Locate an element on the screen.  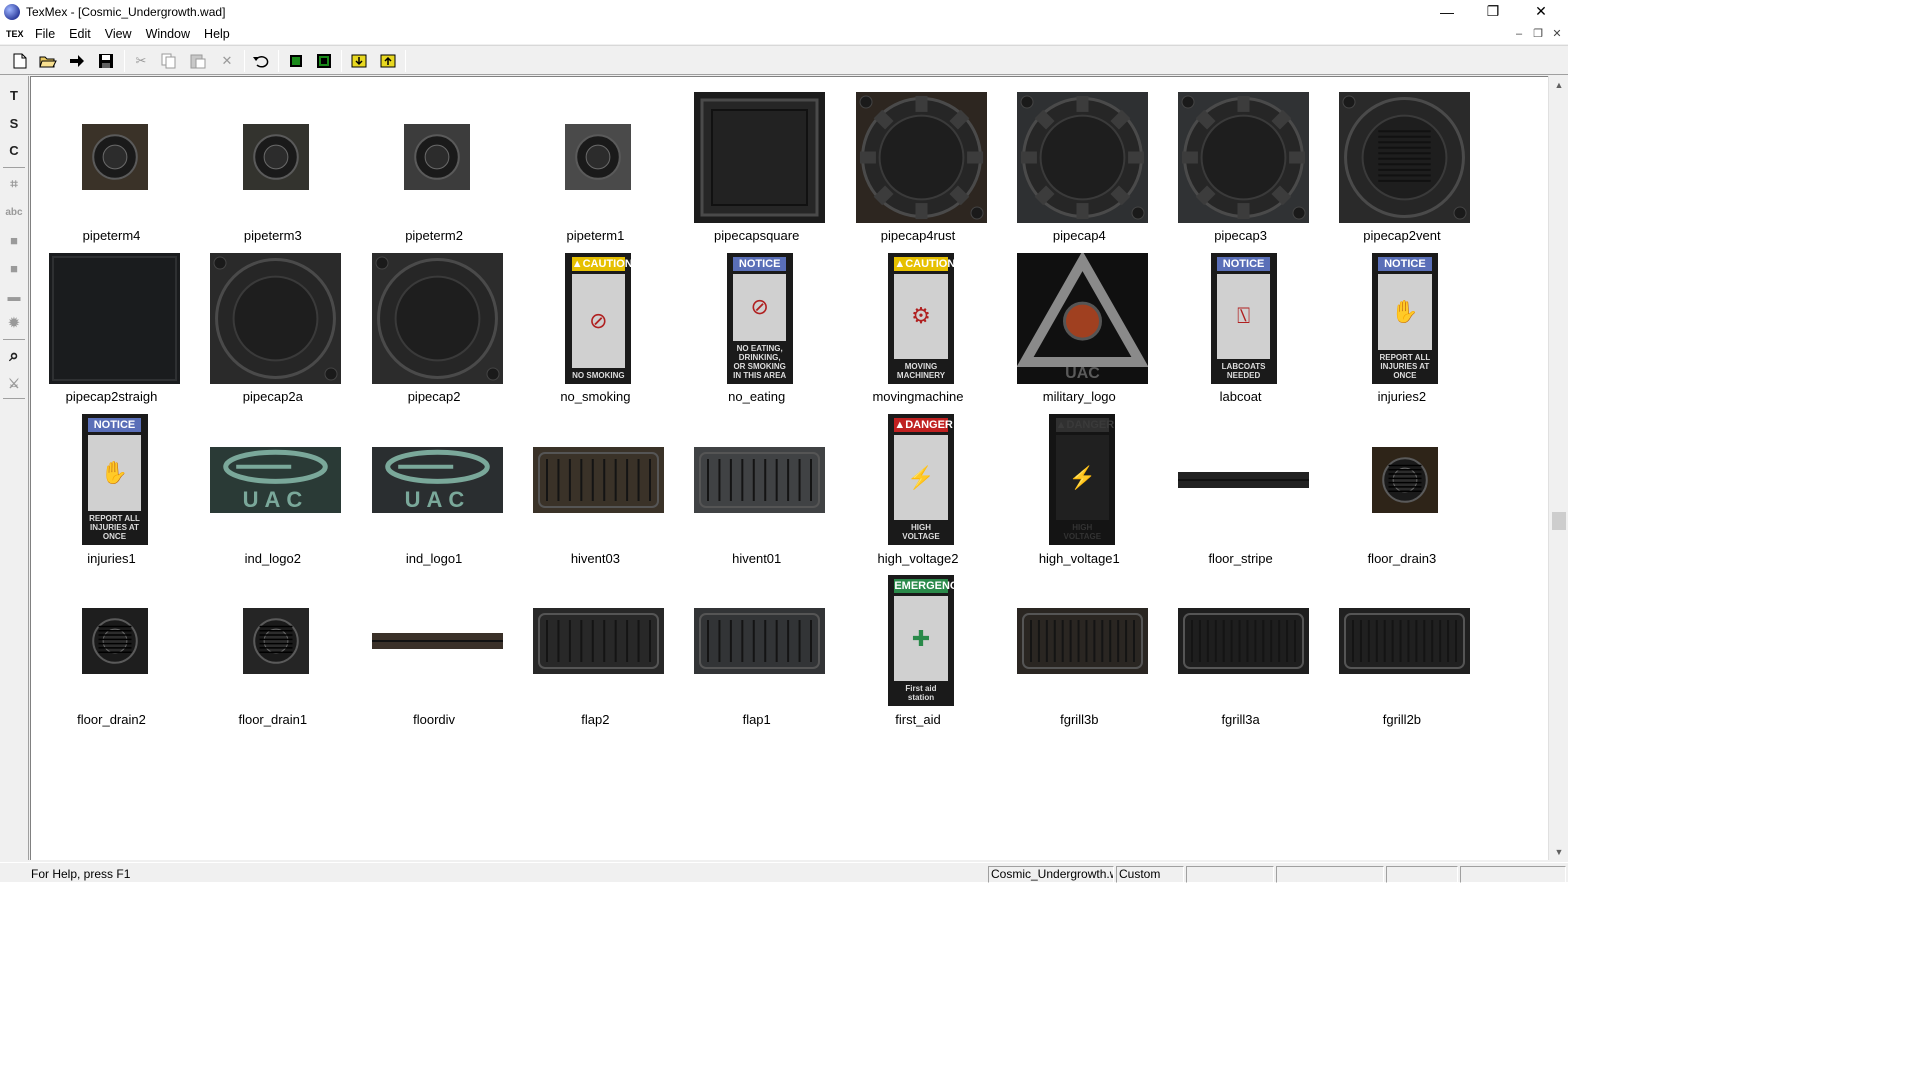
zoom-tool-icon: ⌕ is located at coordinates (14, 356).